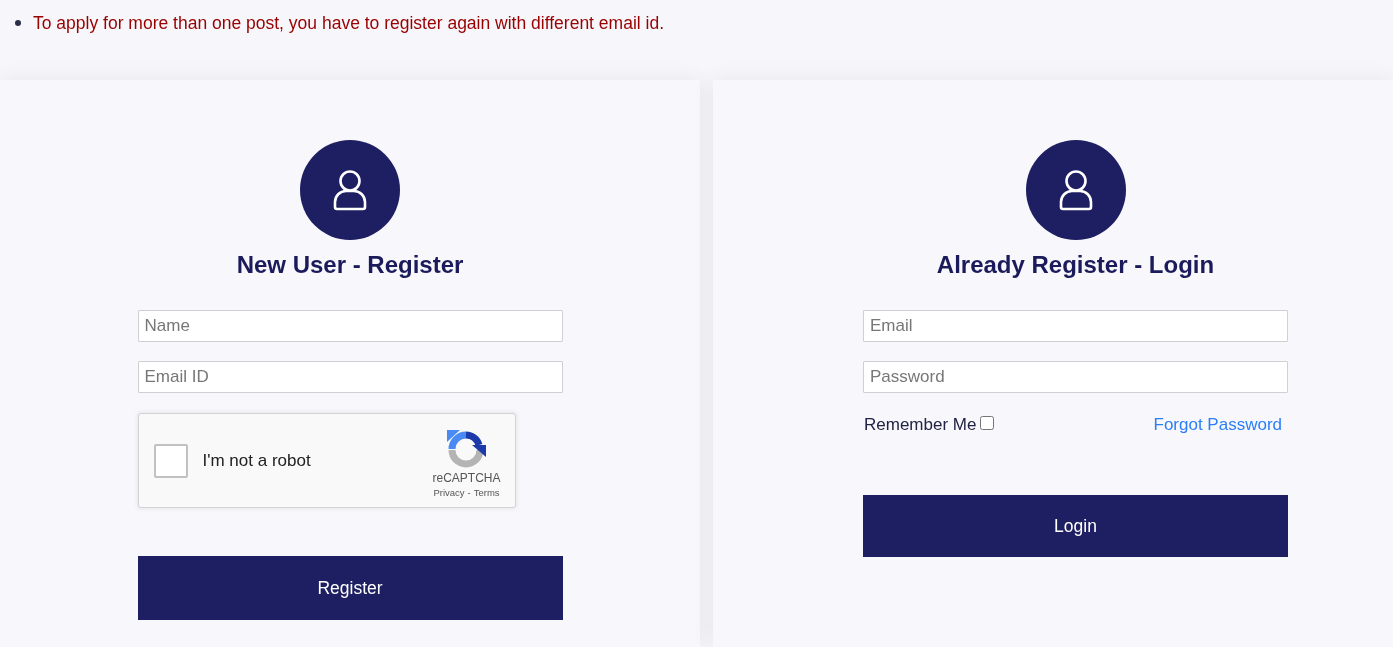  What do you see at coordinates (348, 23) in the screenshot?
I see `notice-text: To apply for more than one post, you have to register again with different email id.` at bounding box center [348, 23].